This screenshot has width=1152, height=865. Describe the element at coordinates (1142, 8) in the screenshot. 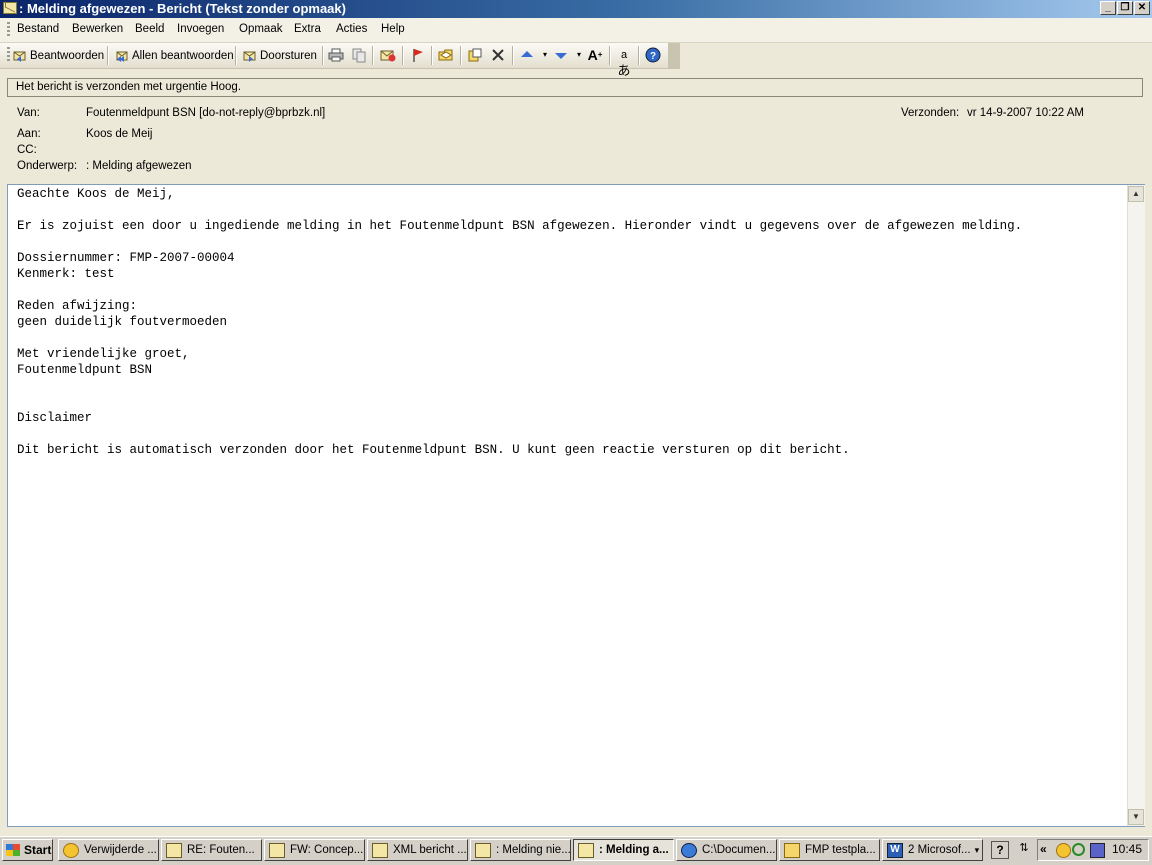

I see `close-button: ✕` at that location.